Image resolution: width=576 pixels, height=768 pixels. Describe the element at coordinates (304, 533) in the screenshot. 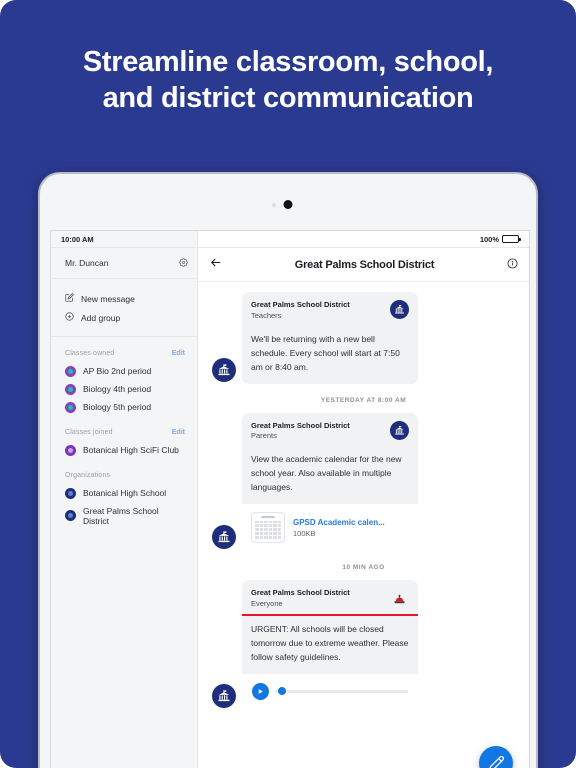

I see `attachment-size: 100KB` at that location.